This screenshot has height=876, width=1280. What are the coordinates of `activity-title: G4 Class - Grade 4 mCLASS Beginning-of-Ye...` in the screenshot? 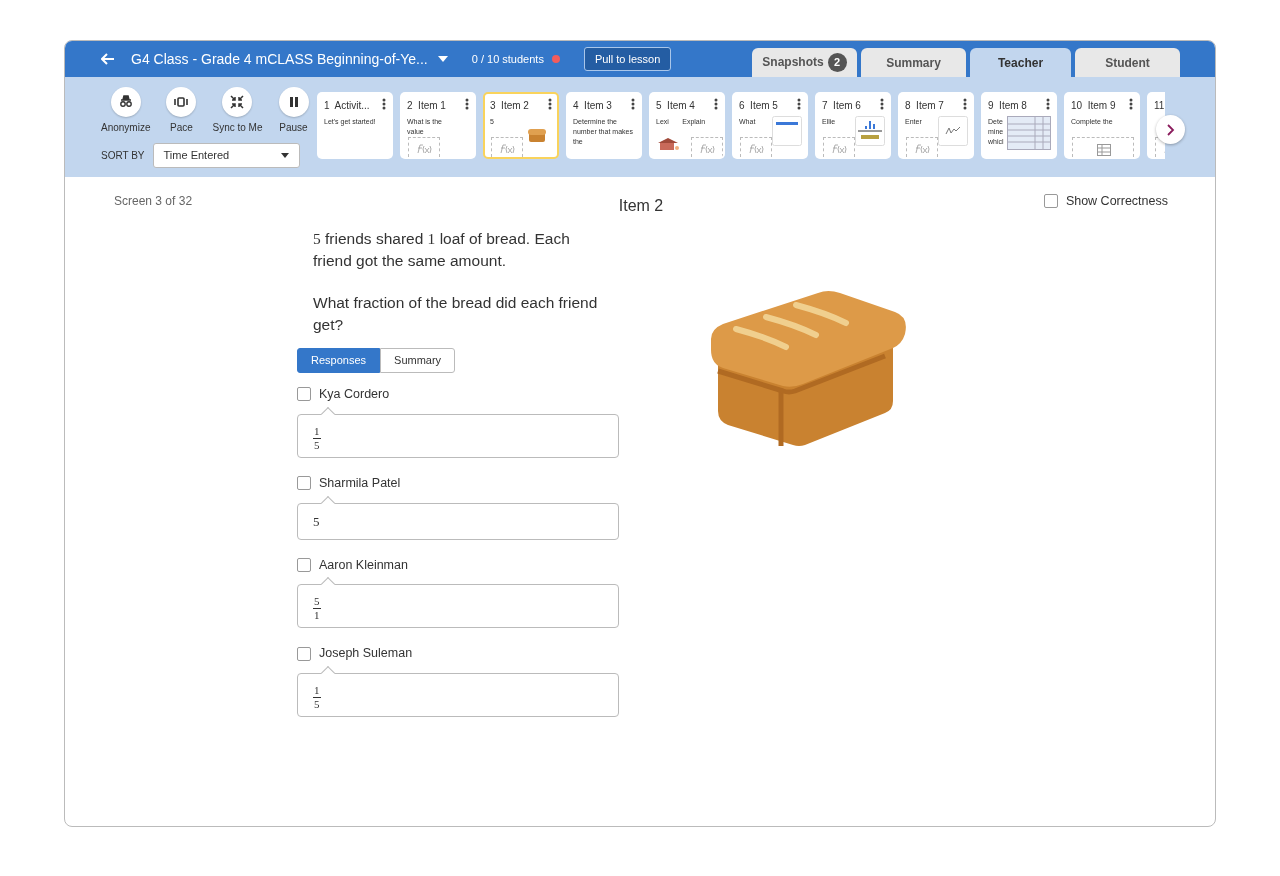 It's located at (279, 59).